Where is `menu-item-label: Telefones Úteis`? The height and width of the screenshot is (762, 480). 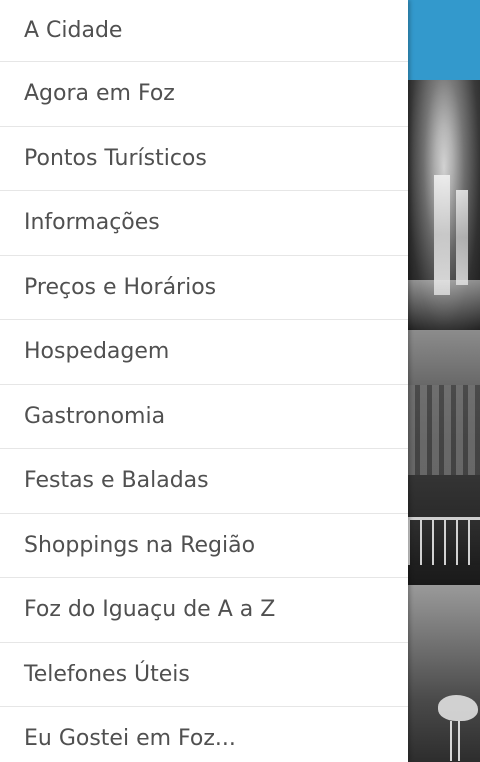
menu-item-label: Telefones Úteis is located at coordinates (107, 674).